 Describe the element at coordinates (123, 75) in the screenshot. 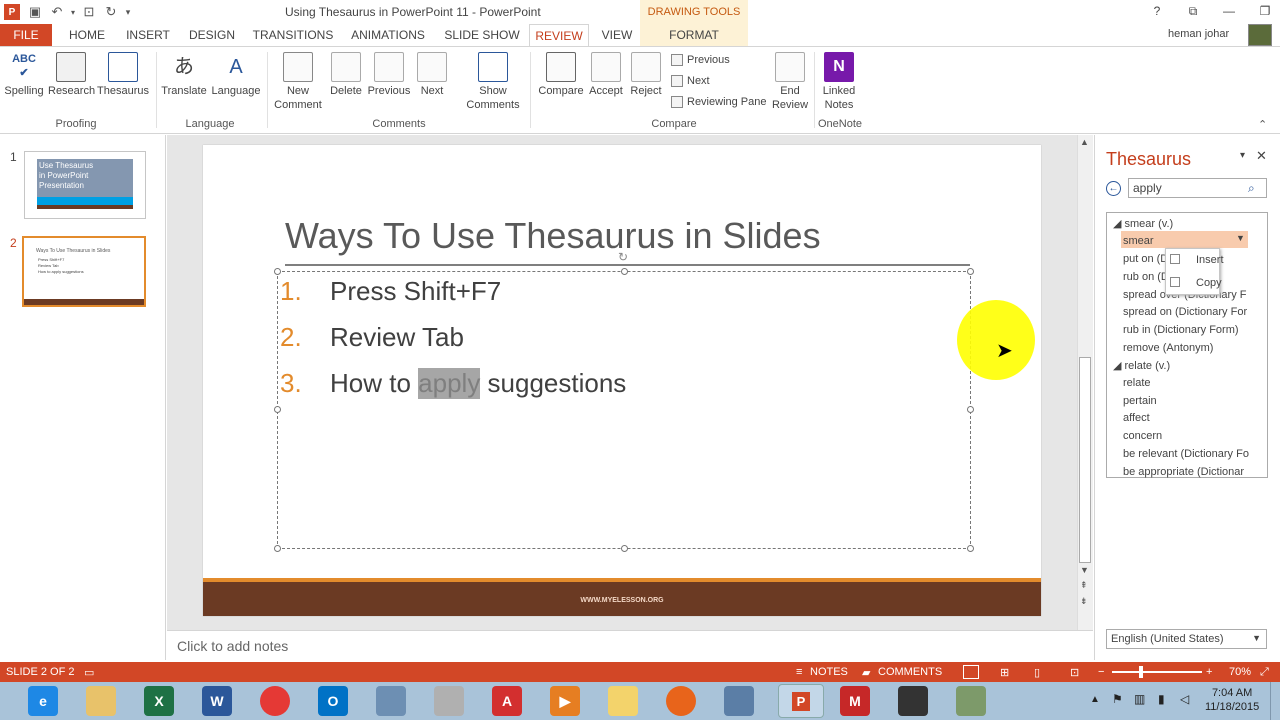

I see `thesaurus-button: Thesaurus` at that location.